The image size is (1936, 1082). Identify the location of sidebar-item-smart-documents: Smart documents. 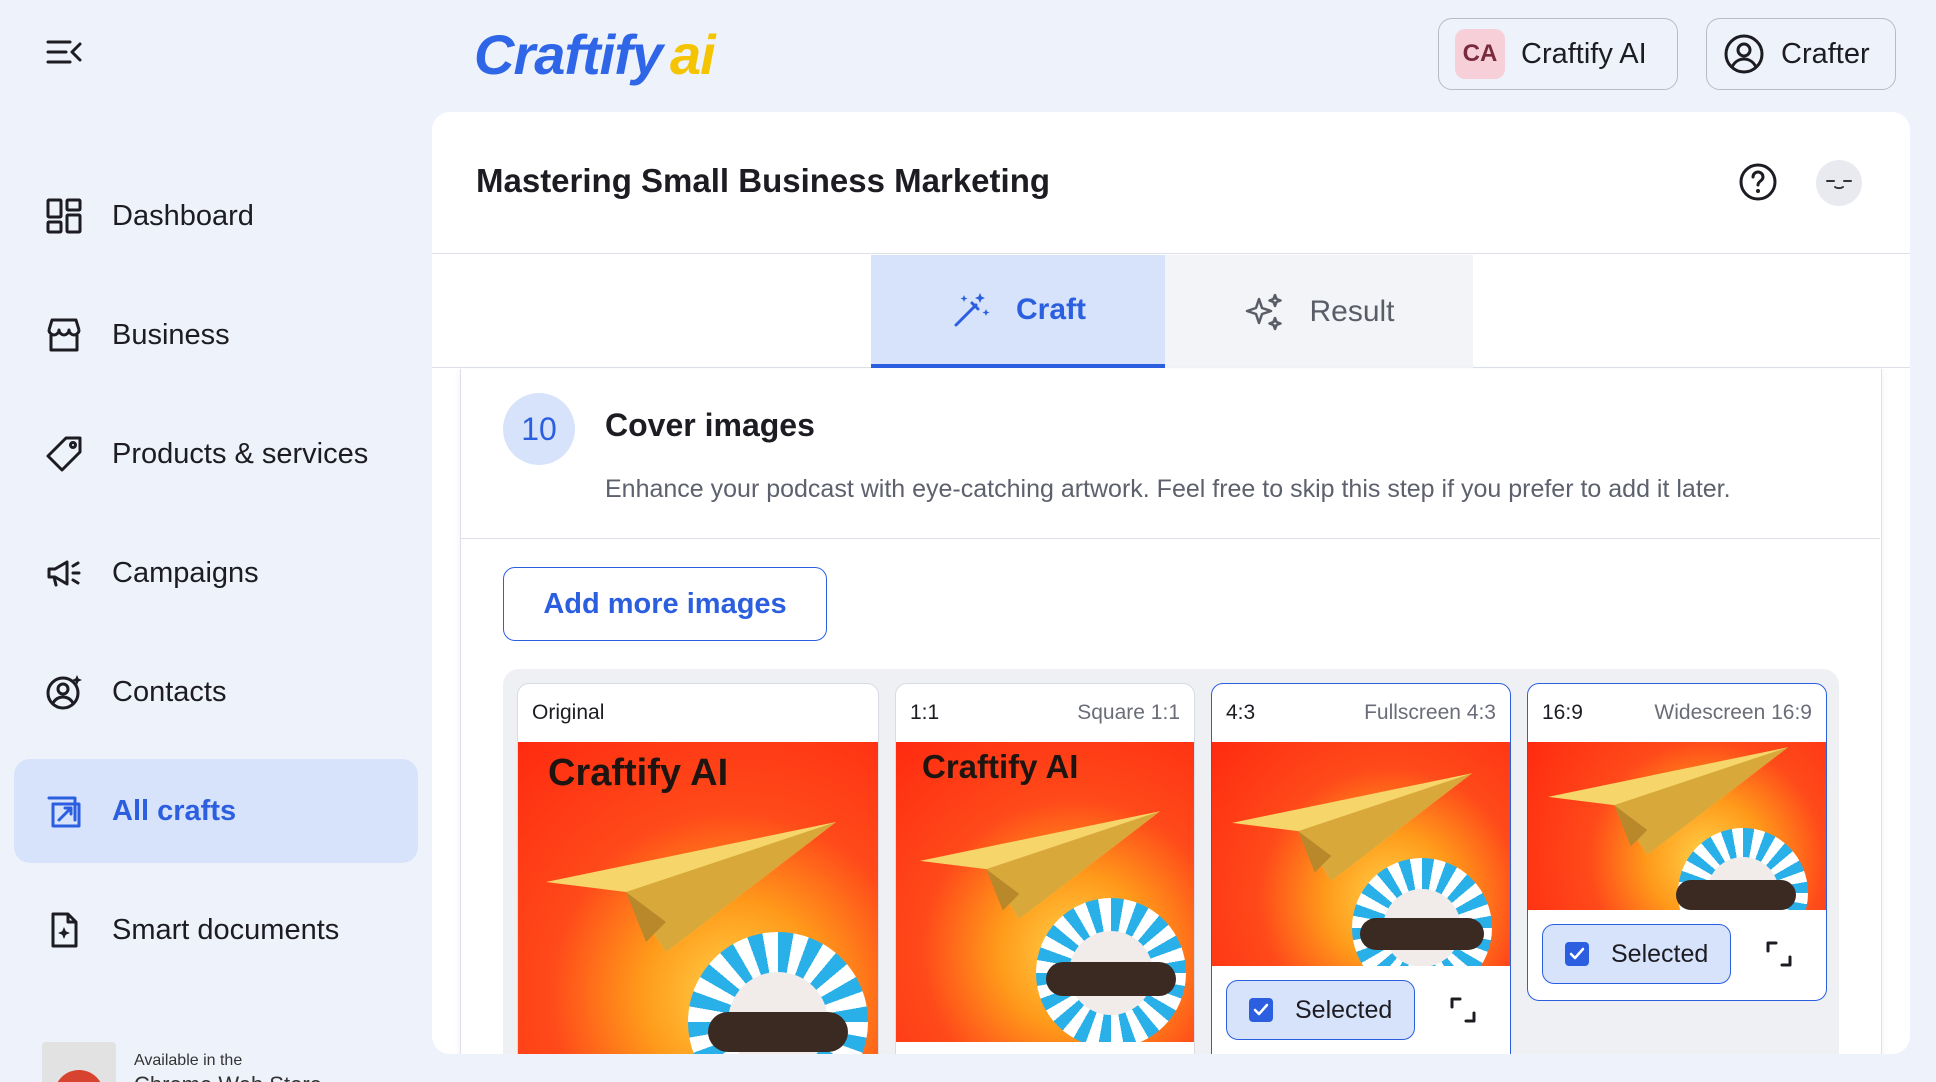
(216, 930).